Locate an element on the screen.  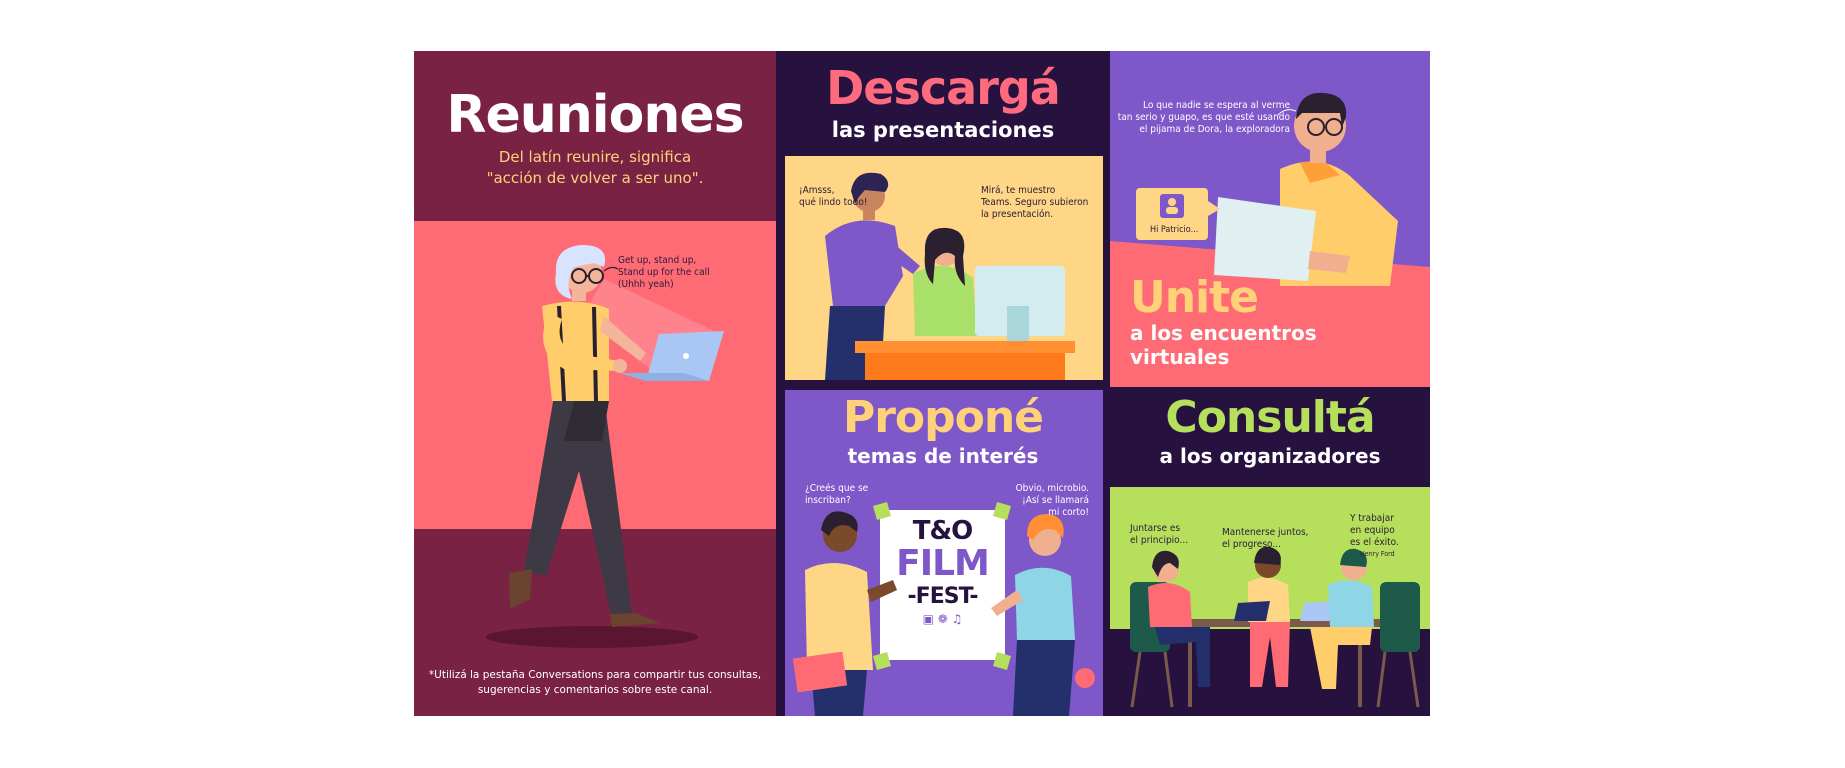
bubble-right-1: Mirá, te muestro is located at coordinates (1018, 190).